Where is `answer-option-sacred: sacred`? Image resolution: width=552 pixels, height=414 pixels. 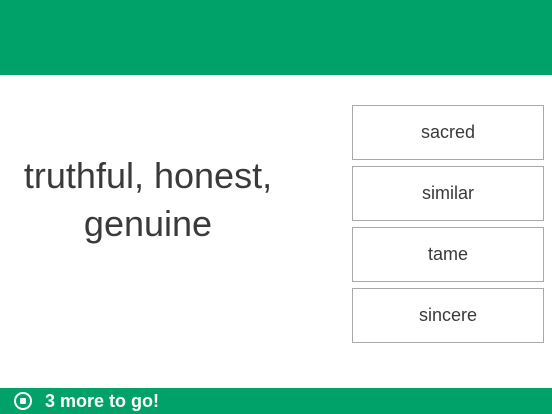 answer-option-sacred: sacred is located at coordinates (448, 132).